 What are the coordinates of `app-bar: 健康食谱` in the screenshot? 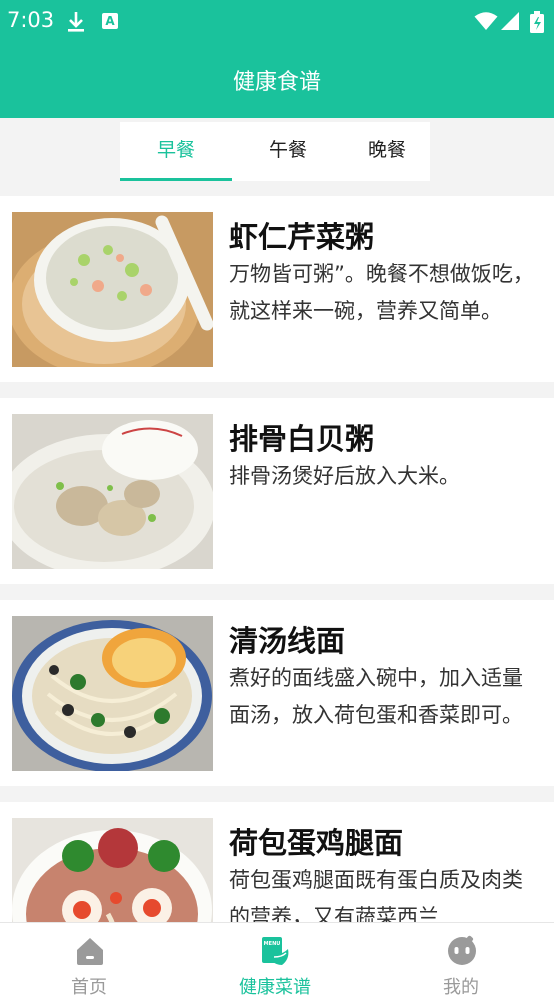 It's located at (277, 81).